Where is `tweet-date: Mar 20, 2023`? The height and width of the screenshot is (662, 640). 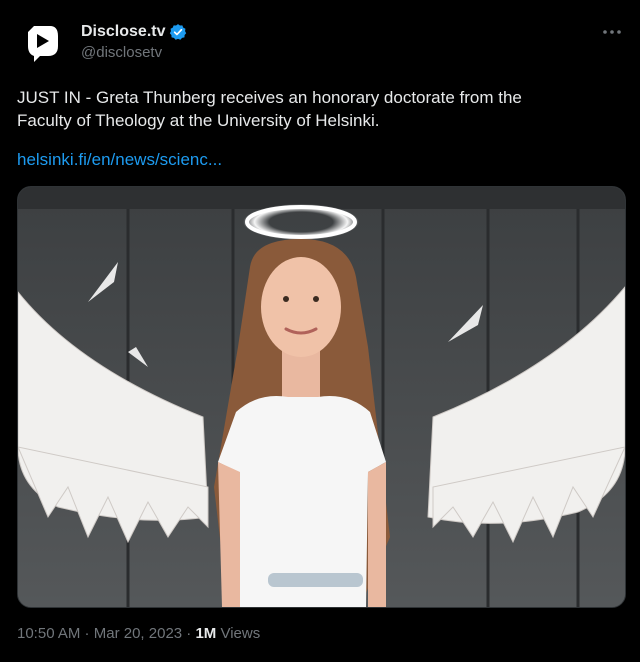
tweet-date: Mar 20, 2023 is located at coordinates (138, 633).